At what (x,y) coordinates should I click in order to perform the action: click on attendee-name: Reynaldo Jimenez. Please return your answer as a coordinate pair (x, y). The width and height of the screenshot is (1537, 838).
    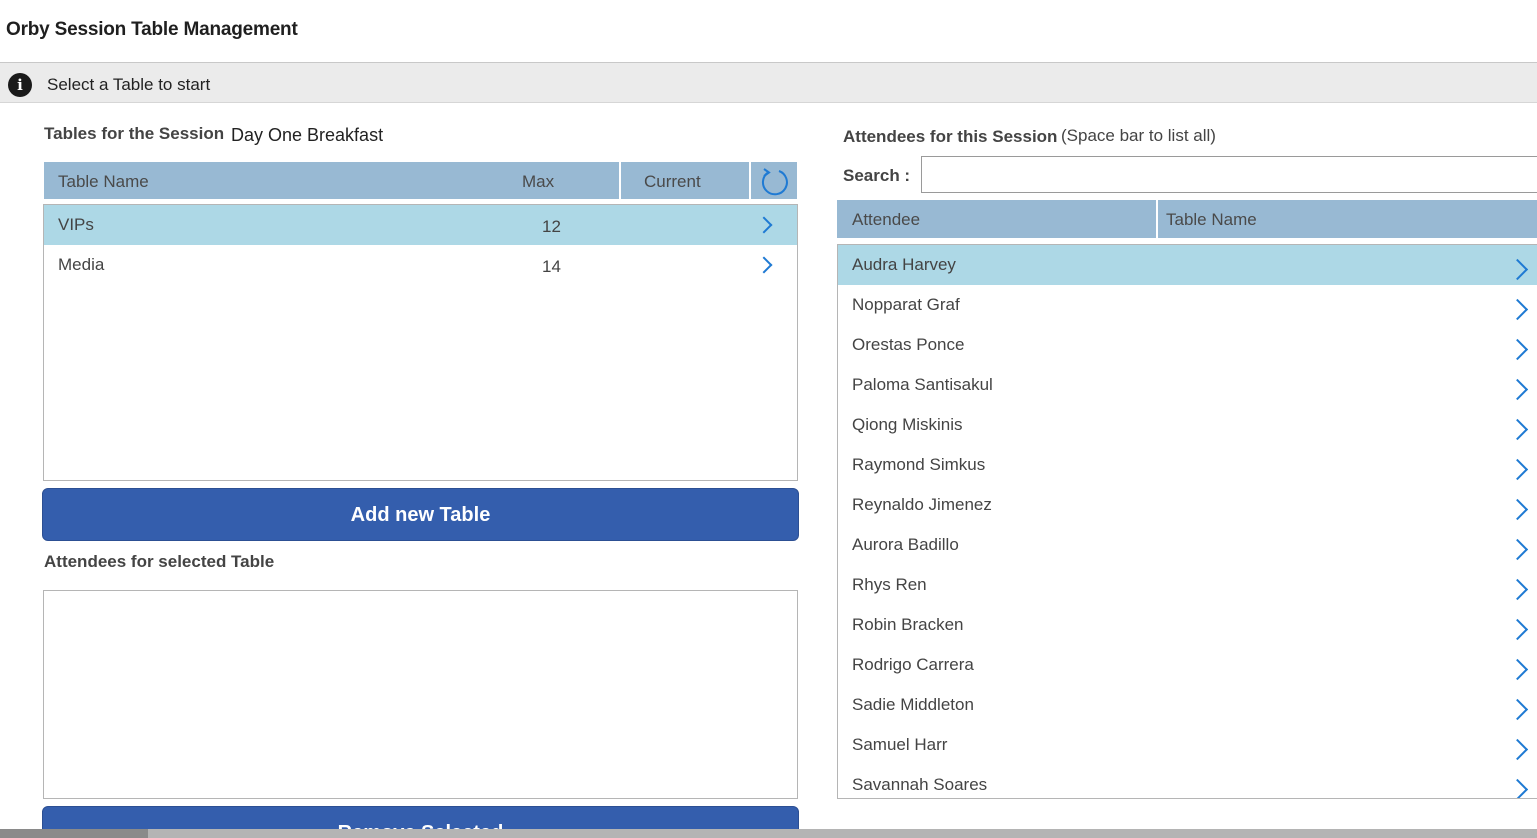
    Looking at the image, I should click on (922, 504).